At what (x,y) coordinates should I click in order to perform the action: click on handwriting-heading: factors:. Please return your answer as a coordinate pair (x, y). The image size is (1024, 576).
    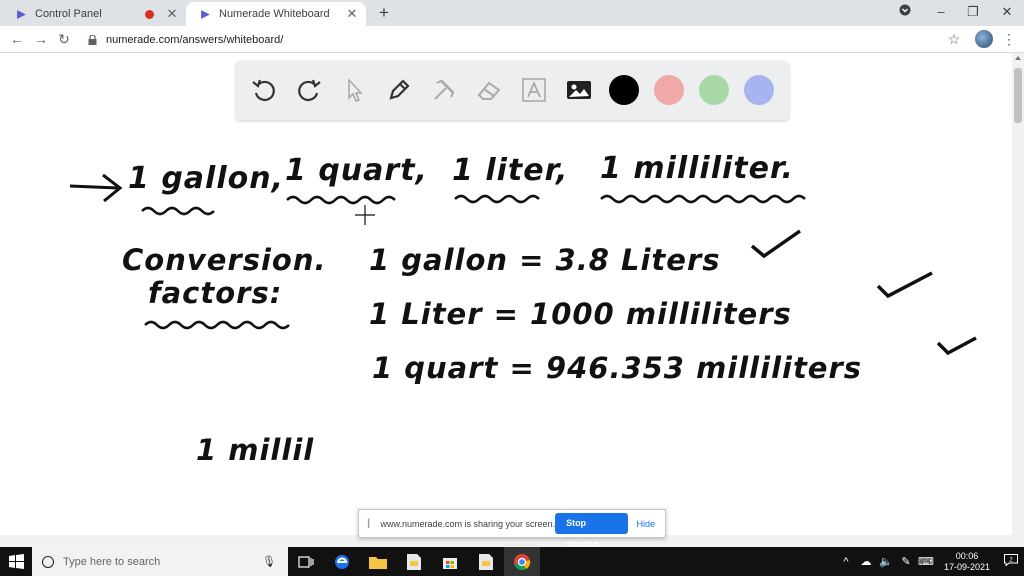
    Looking at the image, I should click on (215, 293).